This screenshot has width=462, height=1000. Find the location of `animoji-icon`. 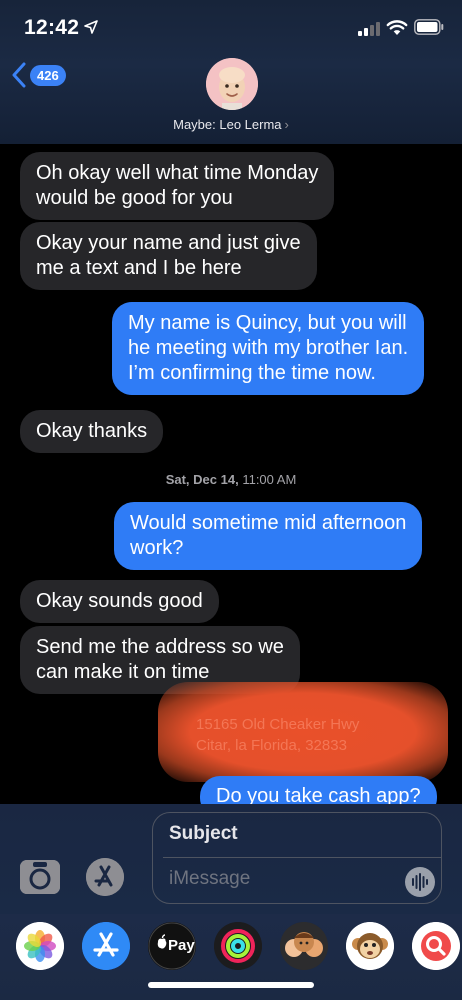

animoji-icon is located at coordinates (370, 946).